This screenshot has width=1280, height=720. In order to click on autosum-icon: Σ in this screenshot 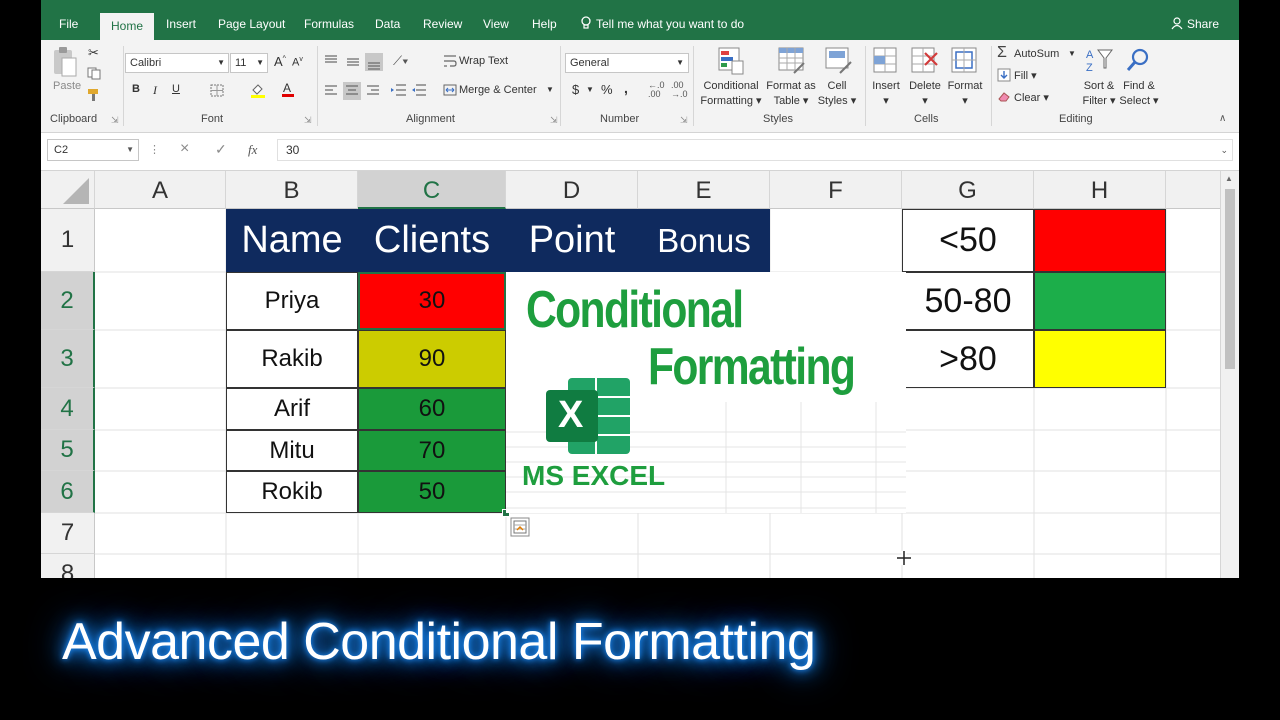, I will do `click(1002, 53)`.